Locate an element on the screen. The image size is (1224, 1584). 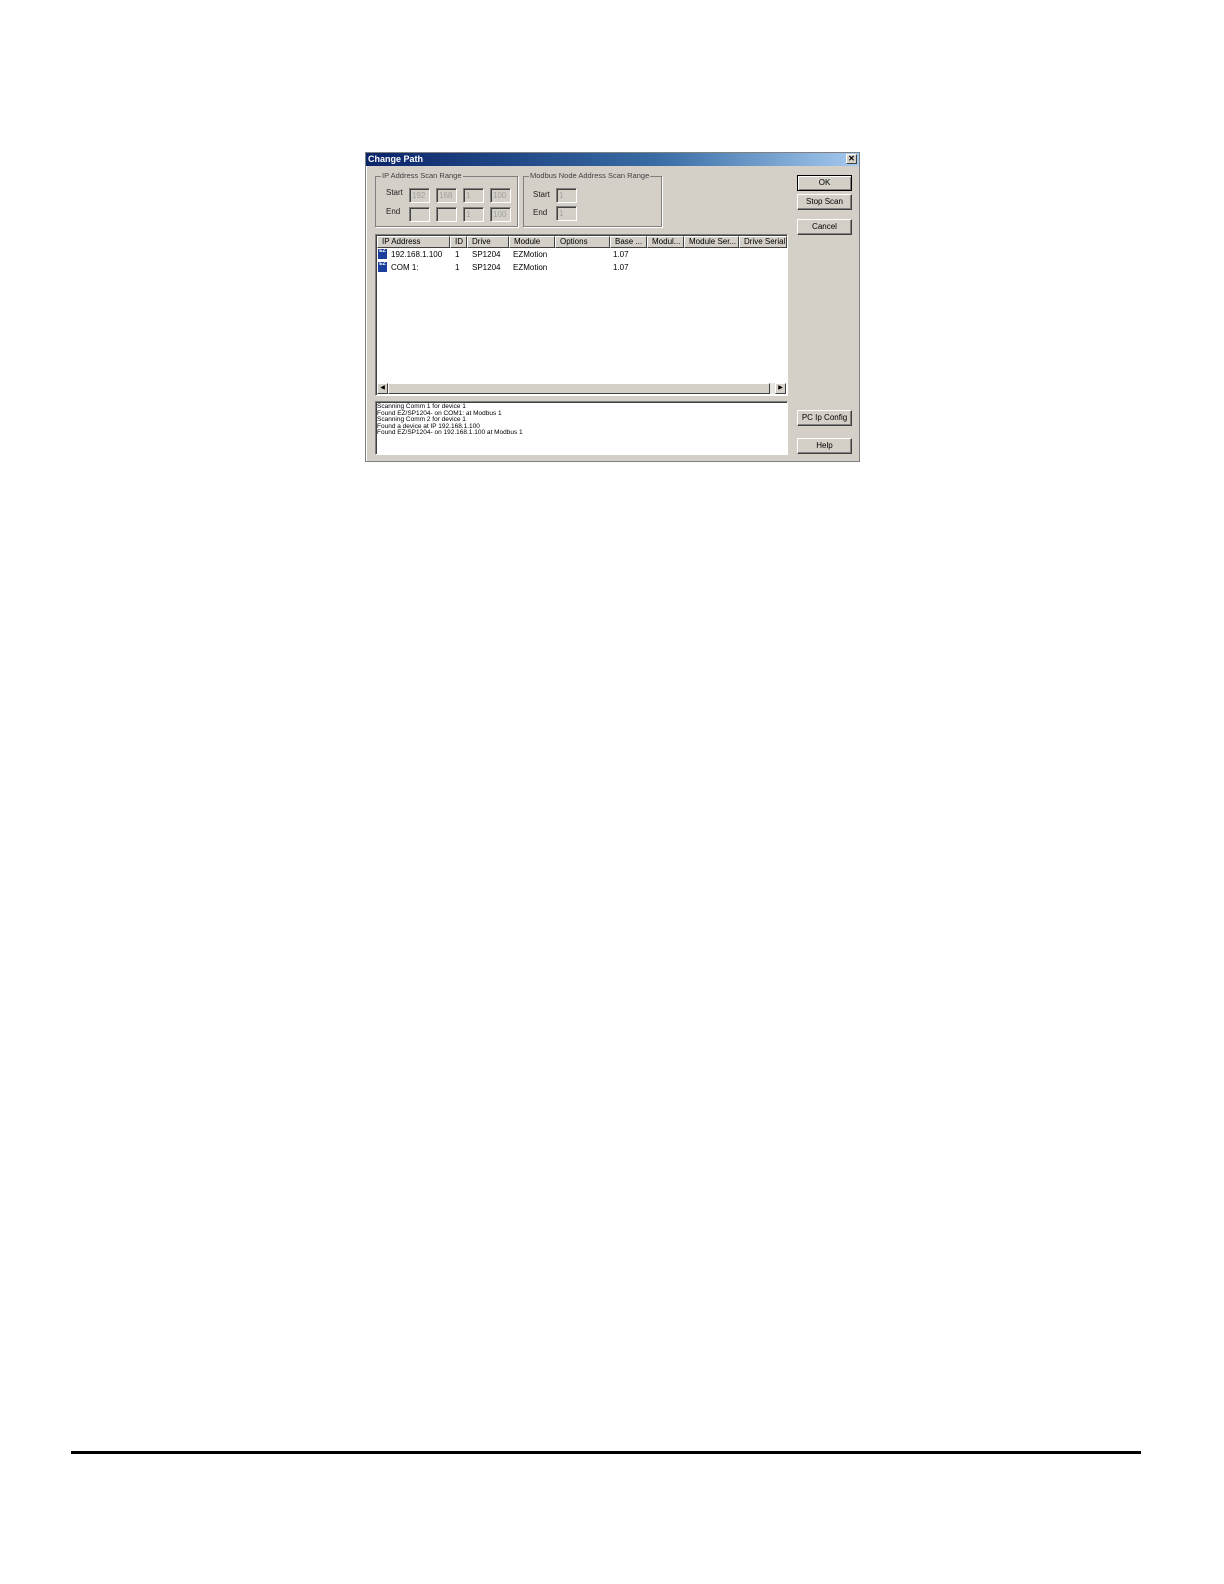
horizontal-scrollbar: ◀ ▶ is located at coordinates (581, 388).